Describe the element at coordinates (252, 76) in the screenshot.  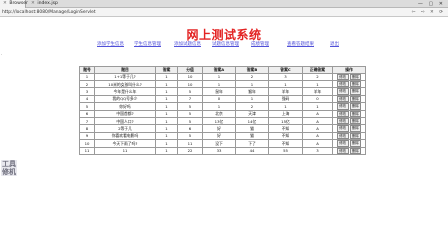
I see `table-cell: 2` at that location.